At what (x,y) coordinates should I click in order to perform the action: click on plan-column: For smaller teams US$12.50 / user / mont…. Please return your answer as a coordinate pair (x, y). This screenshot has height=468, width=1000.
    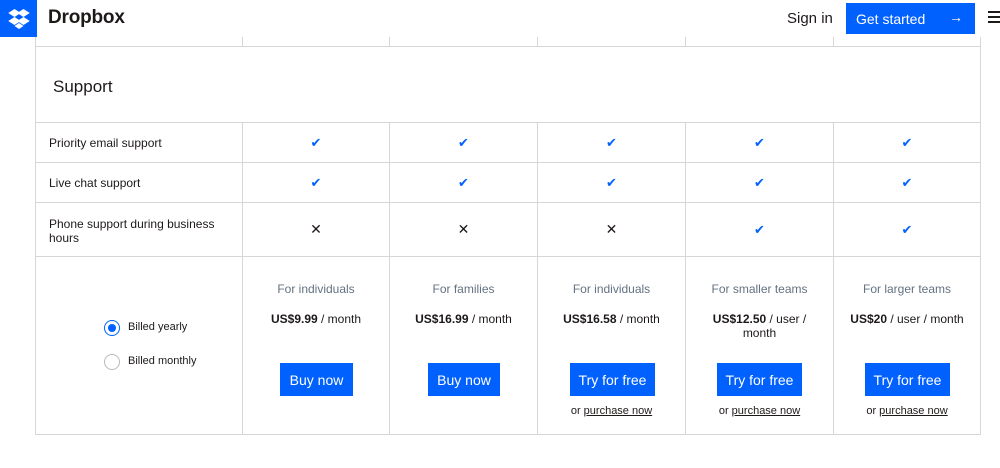
    Looking at the image, I should click on (759, 346).